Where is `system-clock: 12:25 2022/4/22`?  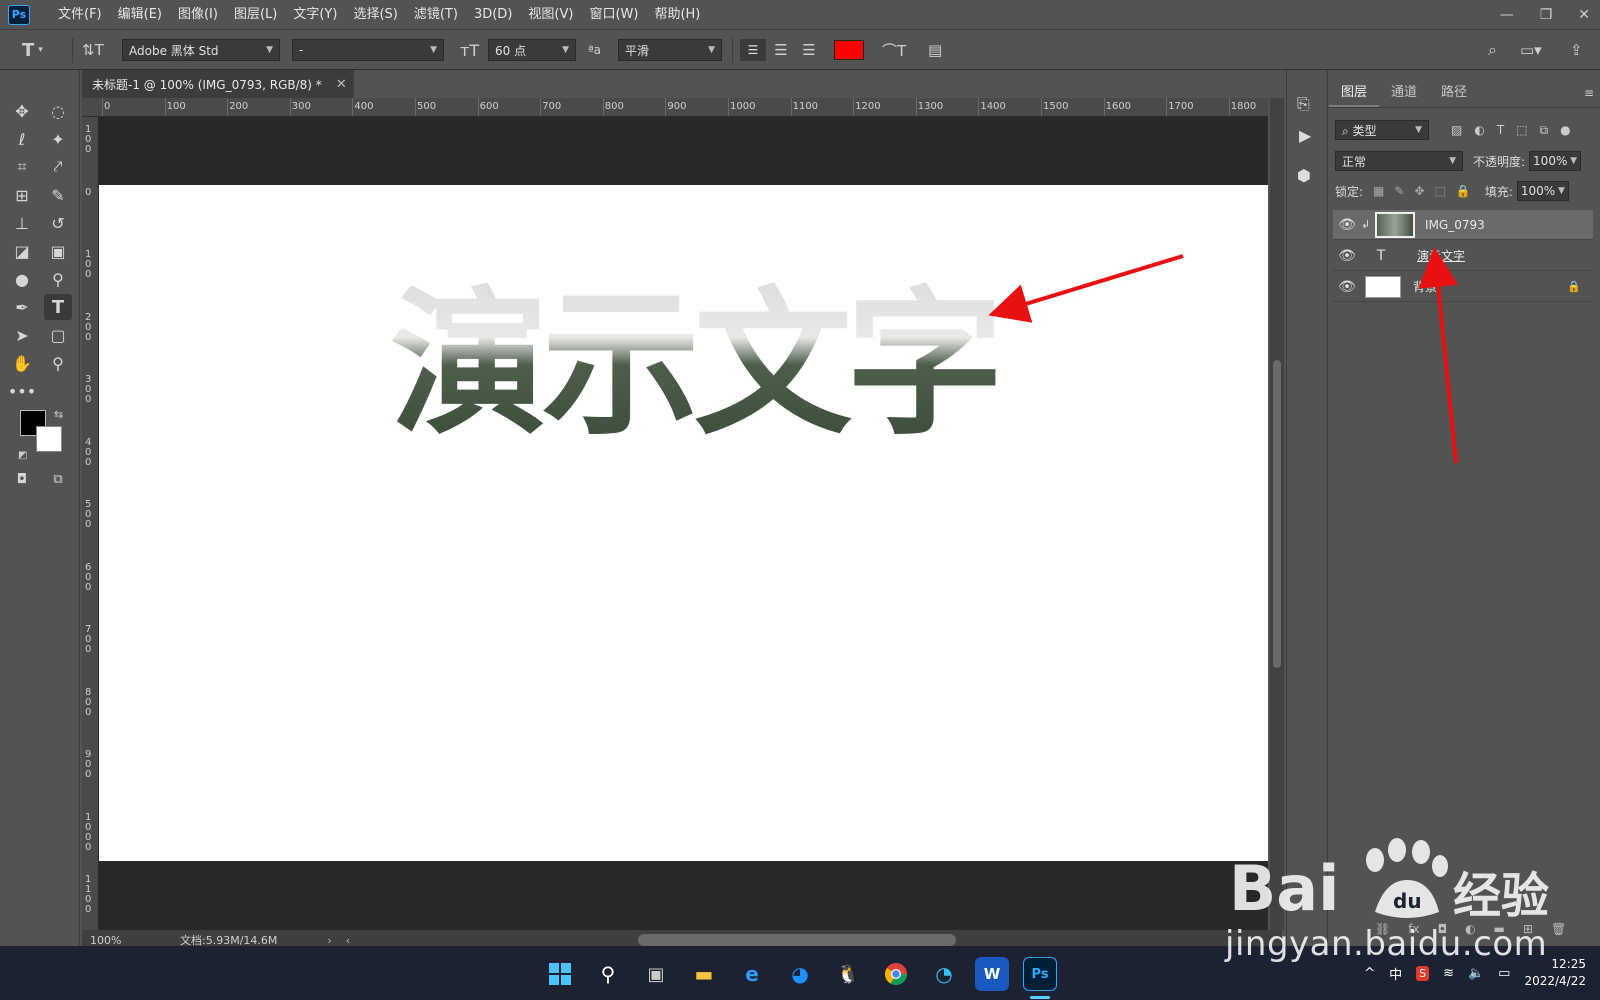 system-clock: 12:25 2022/4/22 is located at coordinates (1555, 973).